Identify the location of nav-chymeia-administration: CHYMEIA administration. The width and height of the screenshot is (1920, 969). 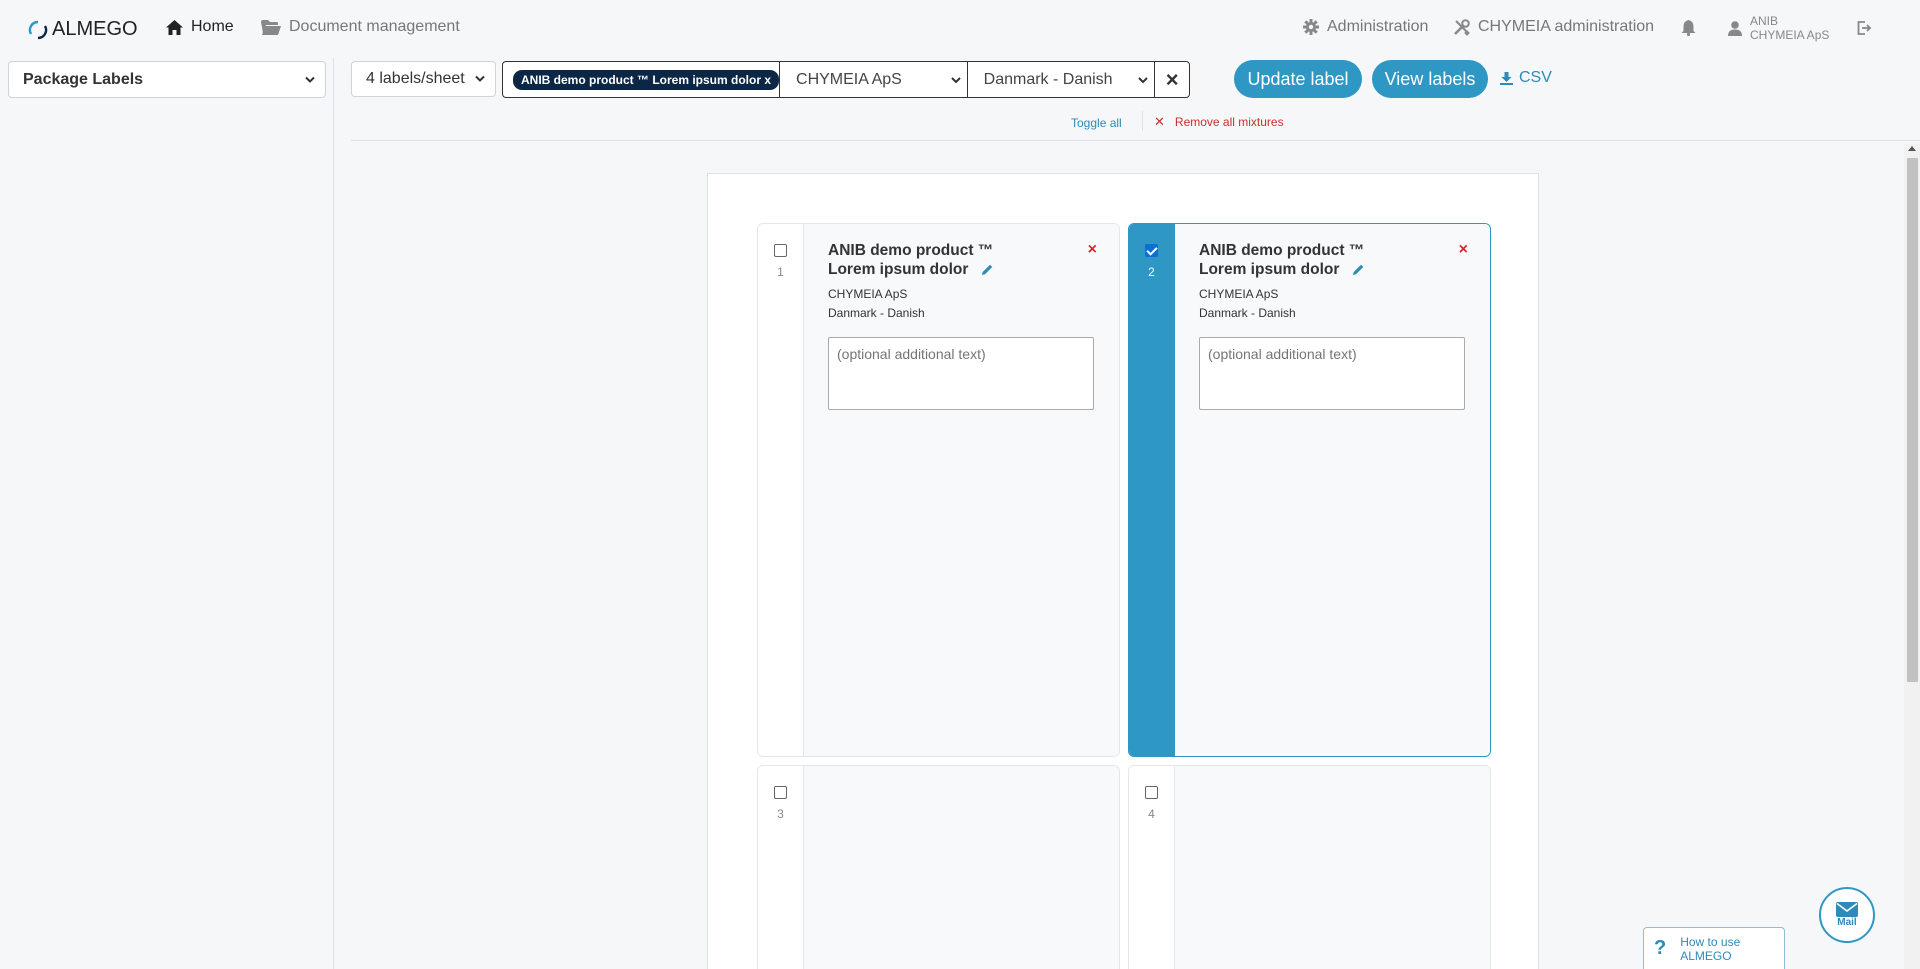
(1553, 27).